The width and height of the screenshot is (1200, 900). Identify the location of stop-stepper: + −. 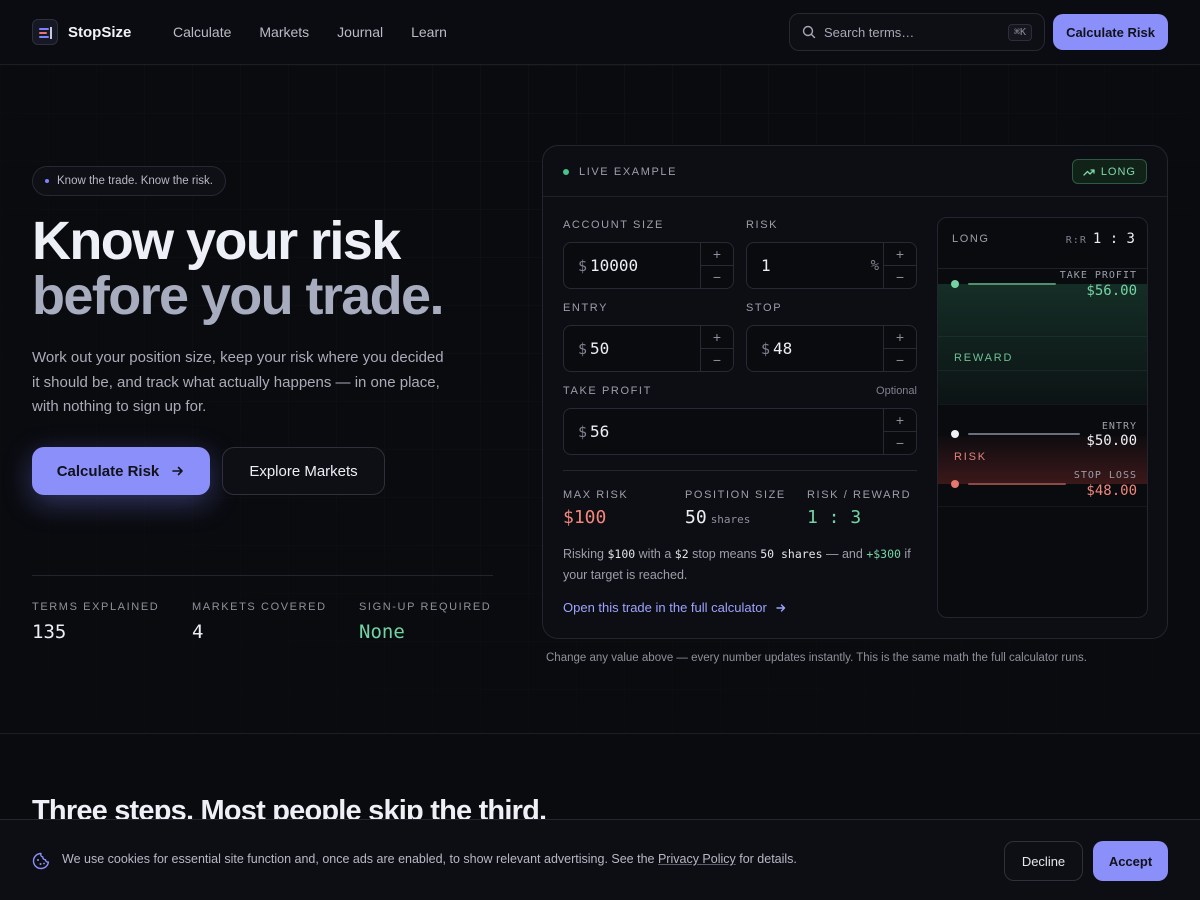
(899, 348).